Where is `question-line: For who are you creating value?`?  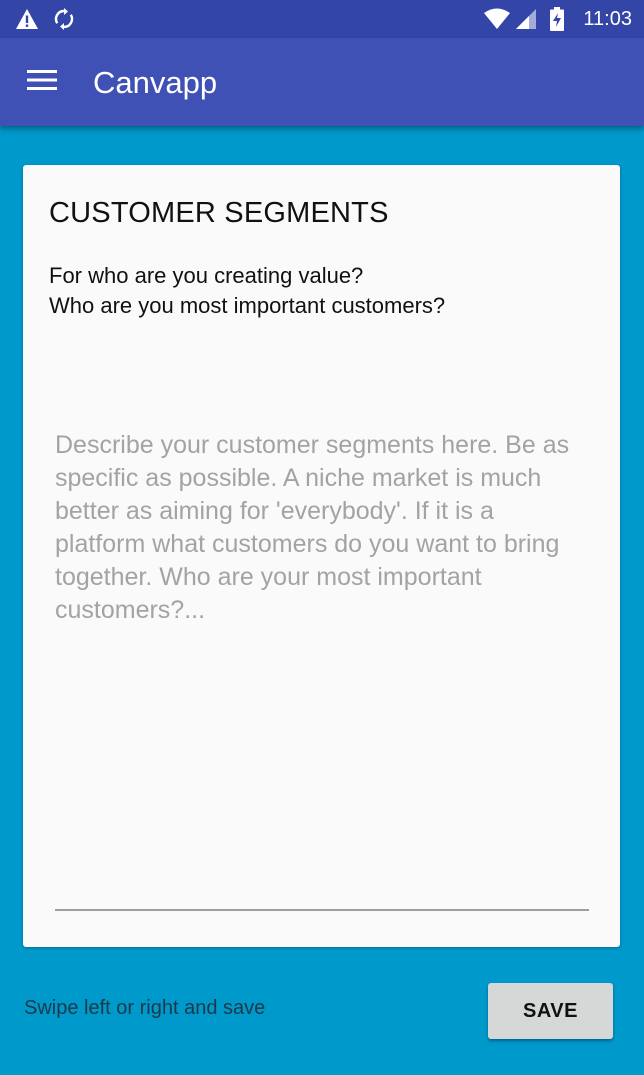 question-line: For who are you creating value? is located at coordinates (206, 275).